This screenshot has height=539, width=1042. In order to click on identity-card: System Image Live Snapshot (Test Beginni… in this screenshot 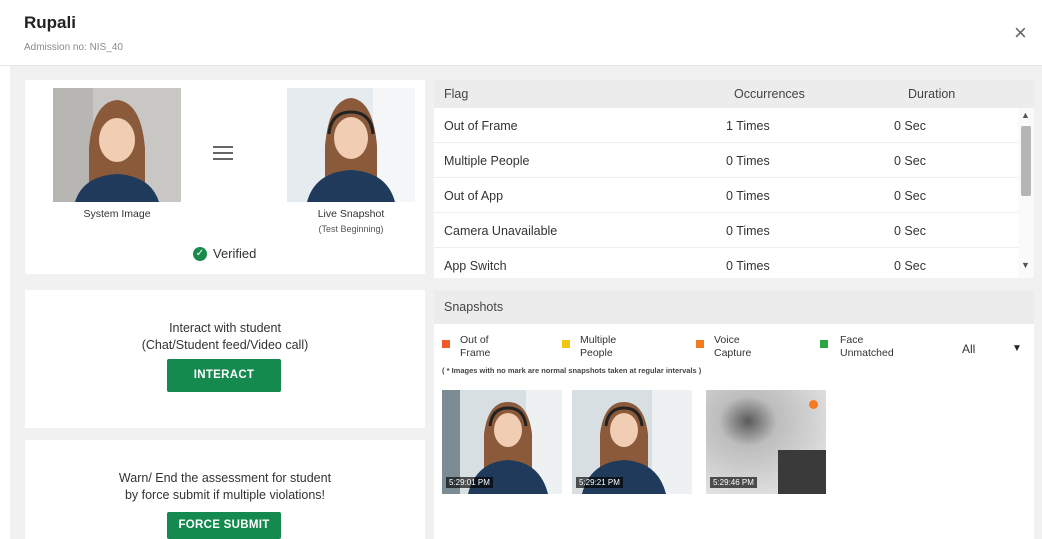, I will do `click(225, 177)`.